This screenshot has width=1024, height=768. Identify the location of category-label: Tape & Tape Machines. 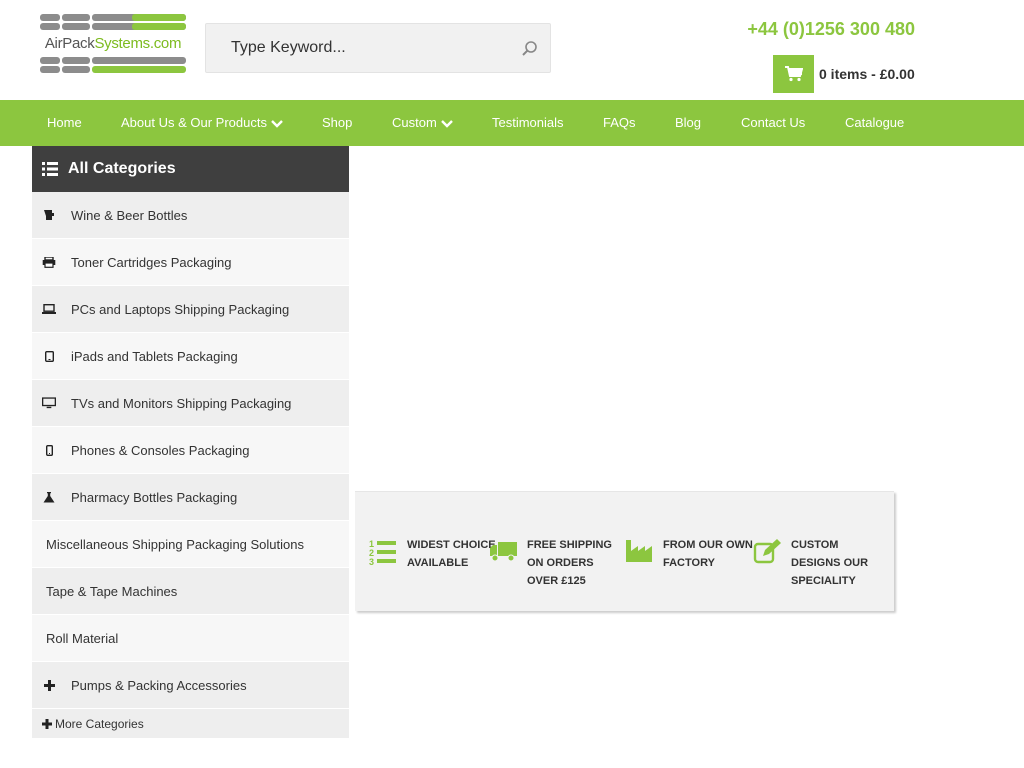
(112, 591).